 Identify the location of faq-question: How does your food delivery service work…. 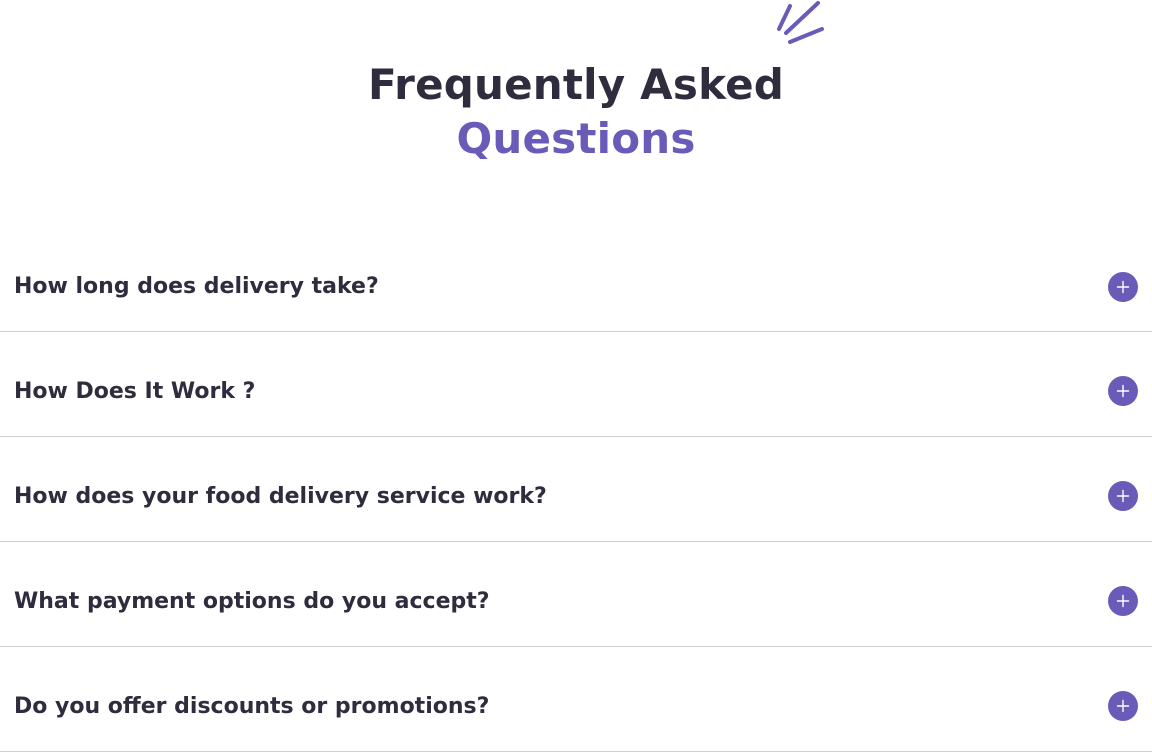
(280, 496).